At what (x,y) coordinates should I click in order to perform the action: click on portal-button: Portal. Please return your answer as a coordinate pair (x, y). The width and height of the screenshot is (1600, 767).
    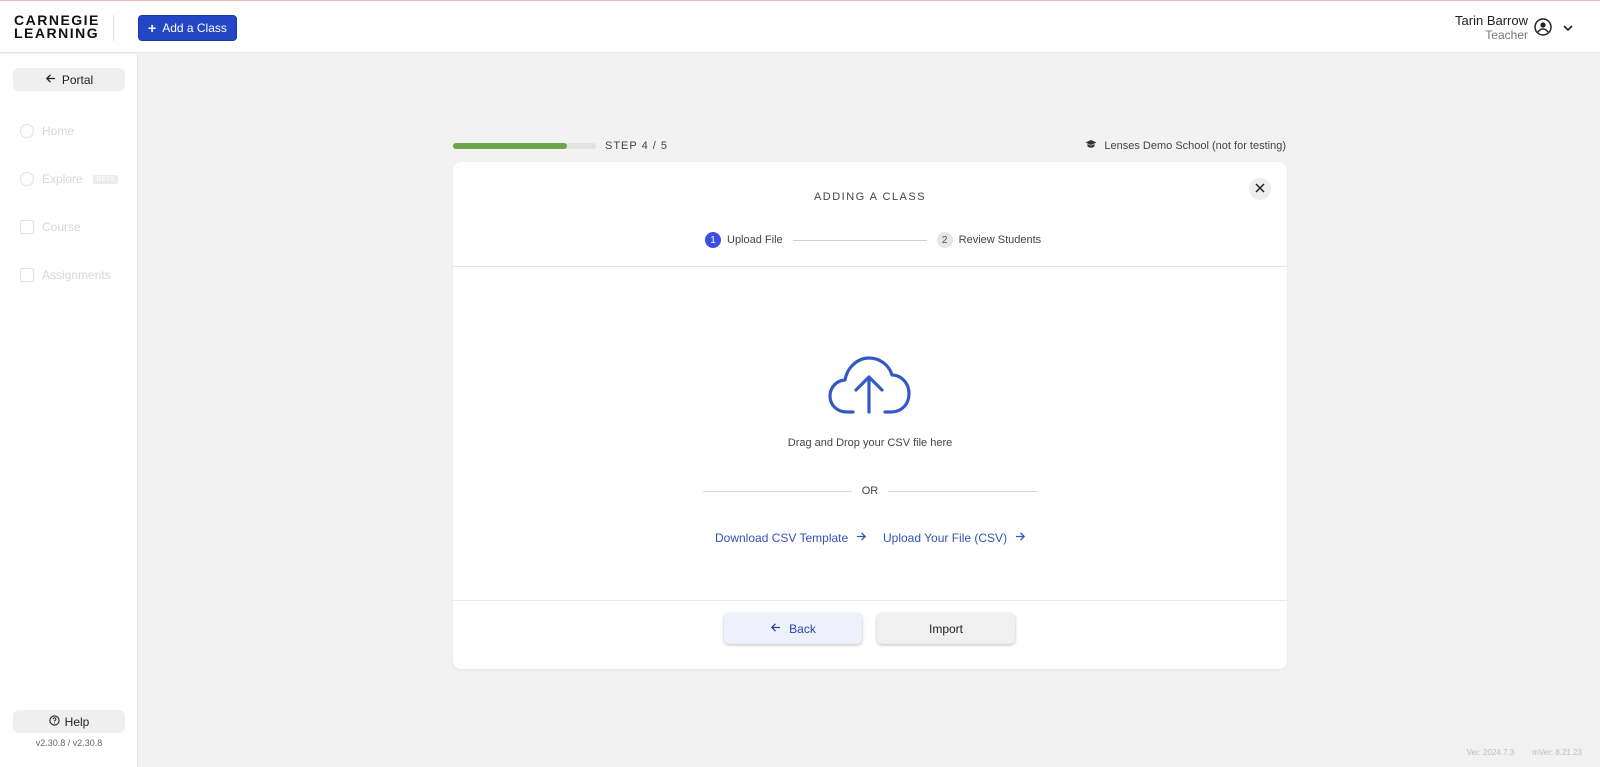
    Looking at the image, I should click on (69, 79).